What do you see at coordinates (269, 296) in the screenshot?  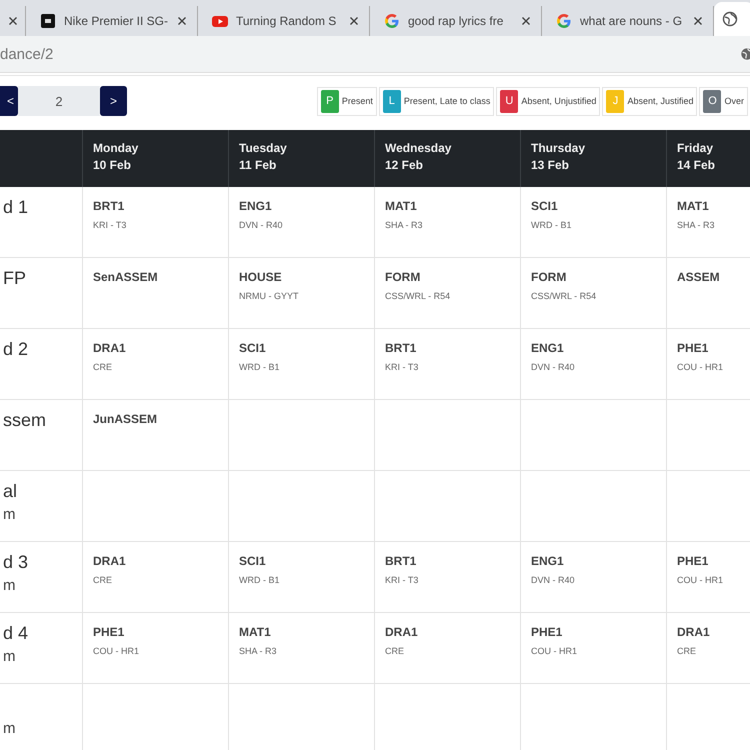 I see `teacher-room: NRMU - GYYT` at bounding box center [269, 296].